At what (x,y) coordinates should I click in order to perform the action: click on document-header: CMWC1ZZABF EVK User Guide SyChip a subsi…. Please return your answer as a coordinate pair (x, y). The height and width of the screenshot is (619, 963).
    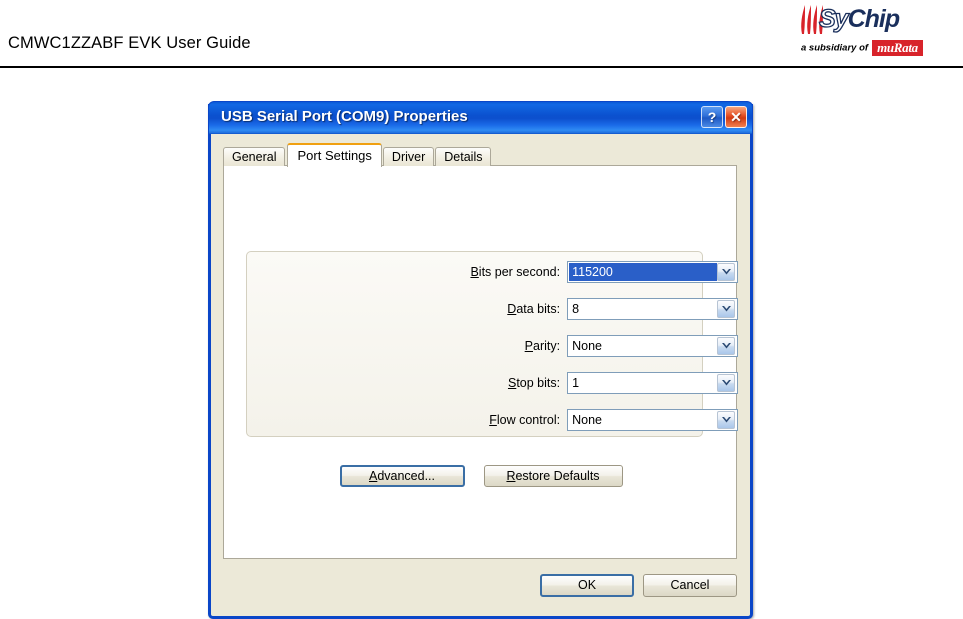
    Looking at the image, I should click on (481, 34).